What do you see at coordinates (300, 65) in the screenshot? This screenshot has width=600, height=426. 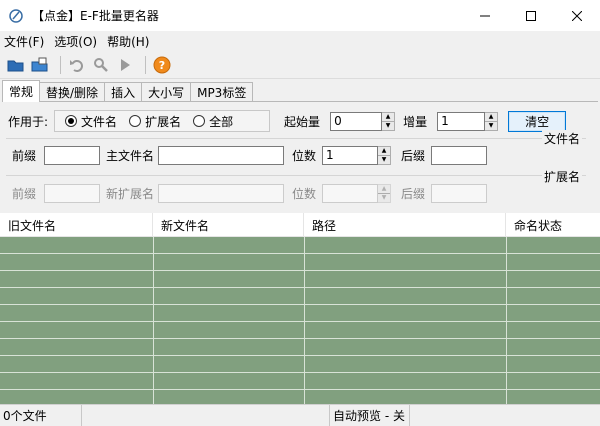 I see `toolbar: ?` at bounding box center [300, 65].